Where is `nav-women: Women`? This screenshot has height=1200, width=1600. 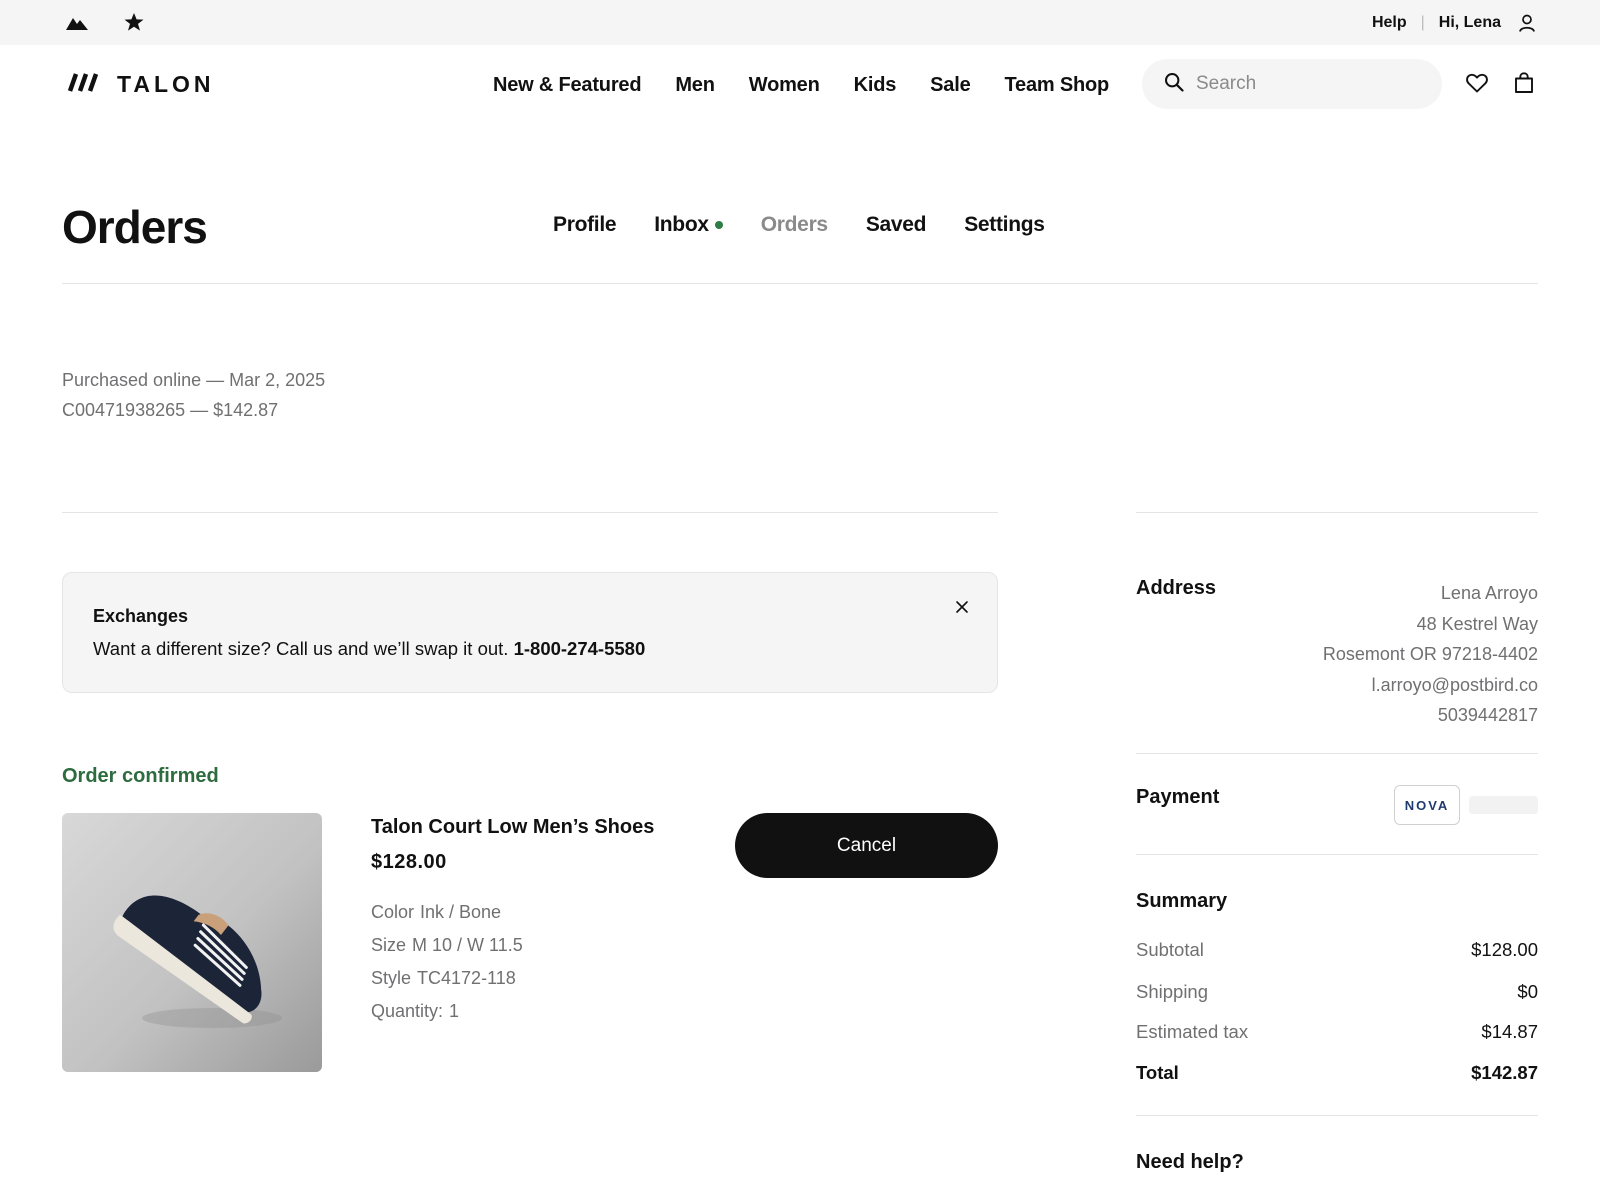
nav-women: Women is located at coordinates (784, 85).